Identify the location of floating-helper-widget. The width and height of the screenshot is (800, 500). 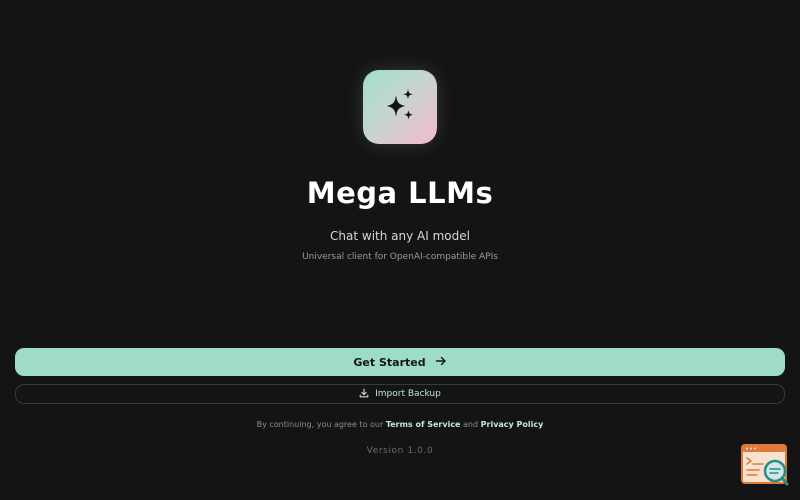
(765, 466).